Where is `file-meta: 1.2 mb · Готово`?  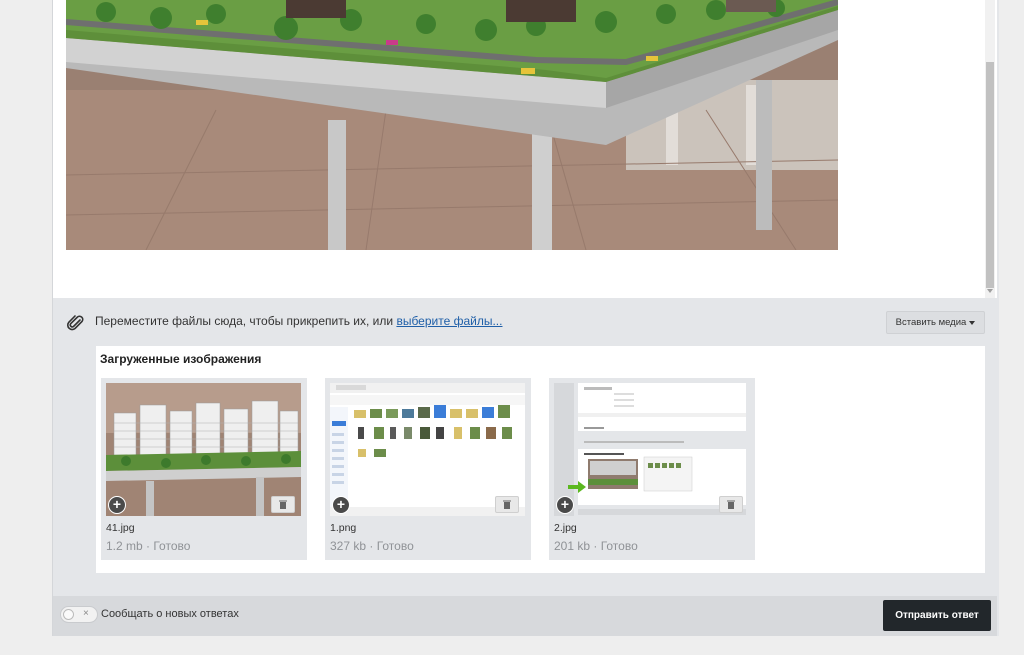 file-meta: 1.2 mb · Готово is located at coordinates (148, 546).